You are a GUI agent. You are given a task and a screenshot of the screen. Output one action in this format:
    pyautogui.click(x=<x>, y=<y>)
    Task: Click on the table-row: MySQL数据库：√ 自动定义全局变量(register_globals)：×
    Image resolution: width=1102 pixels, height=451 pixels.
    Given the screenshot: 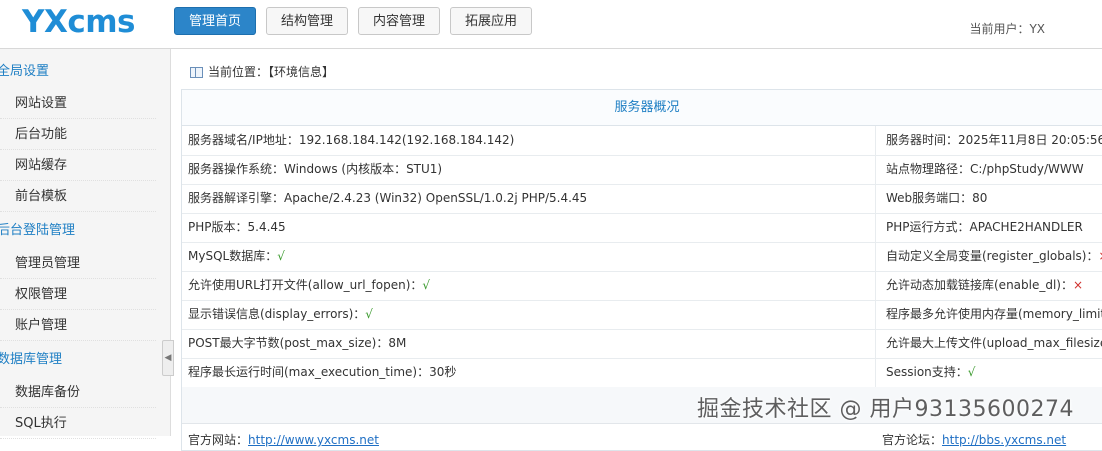 What is the action you would take?
    pyautogui.click(x=642, y=257)
    